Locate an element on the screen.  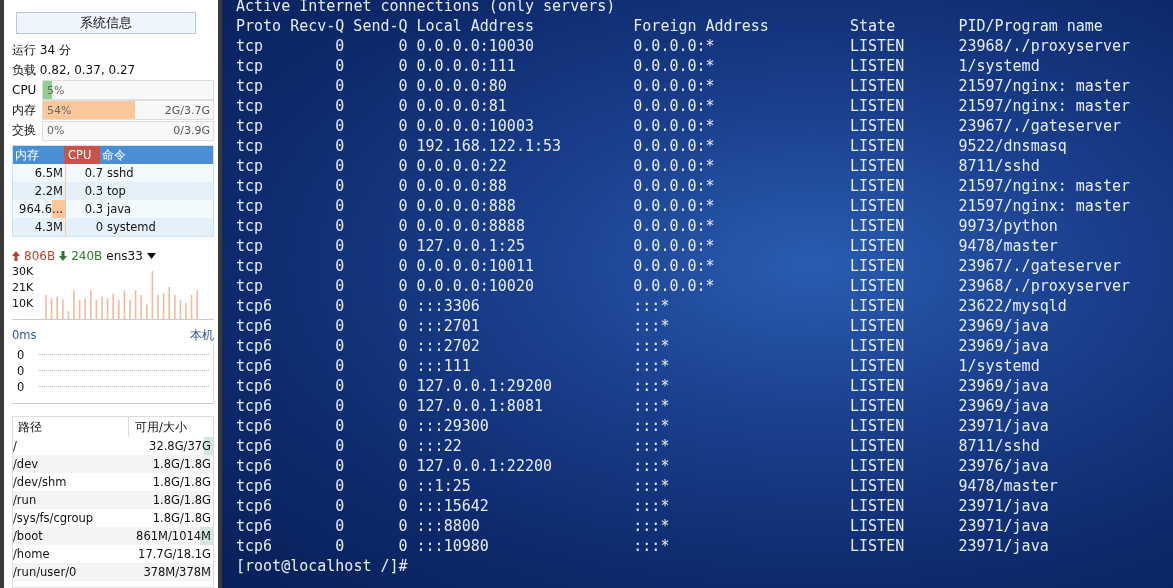
column-header: 路径 is located at coordinates (71, 427).